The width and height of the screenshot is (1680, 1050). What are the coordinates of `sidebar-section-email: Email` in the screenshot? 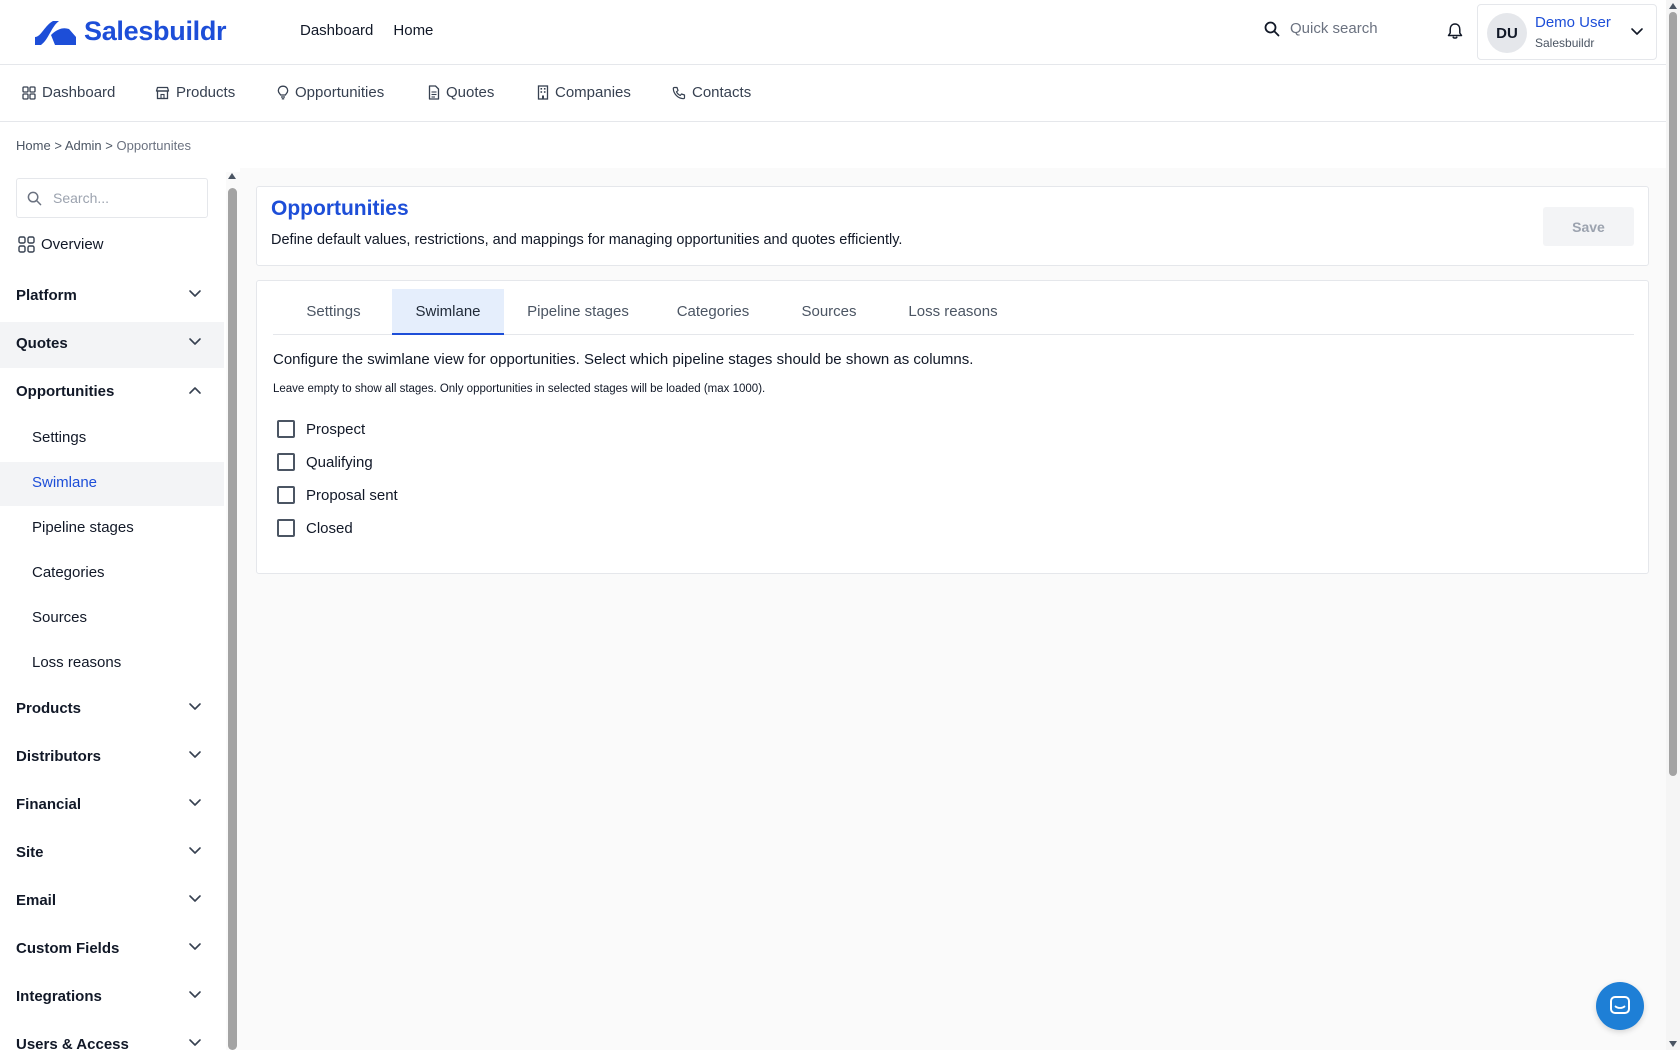 It's located at (112, 902).